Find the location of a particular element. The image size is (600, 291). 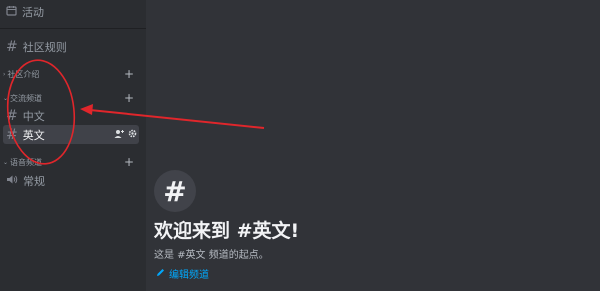

category-chat: ⌄ 交流频道 is located at coordinates (22, 98).